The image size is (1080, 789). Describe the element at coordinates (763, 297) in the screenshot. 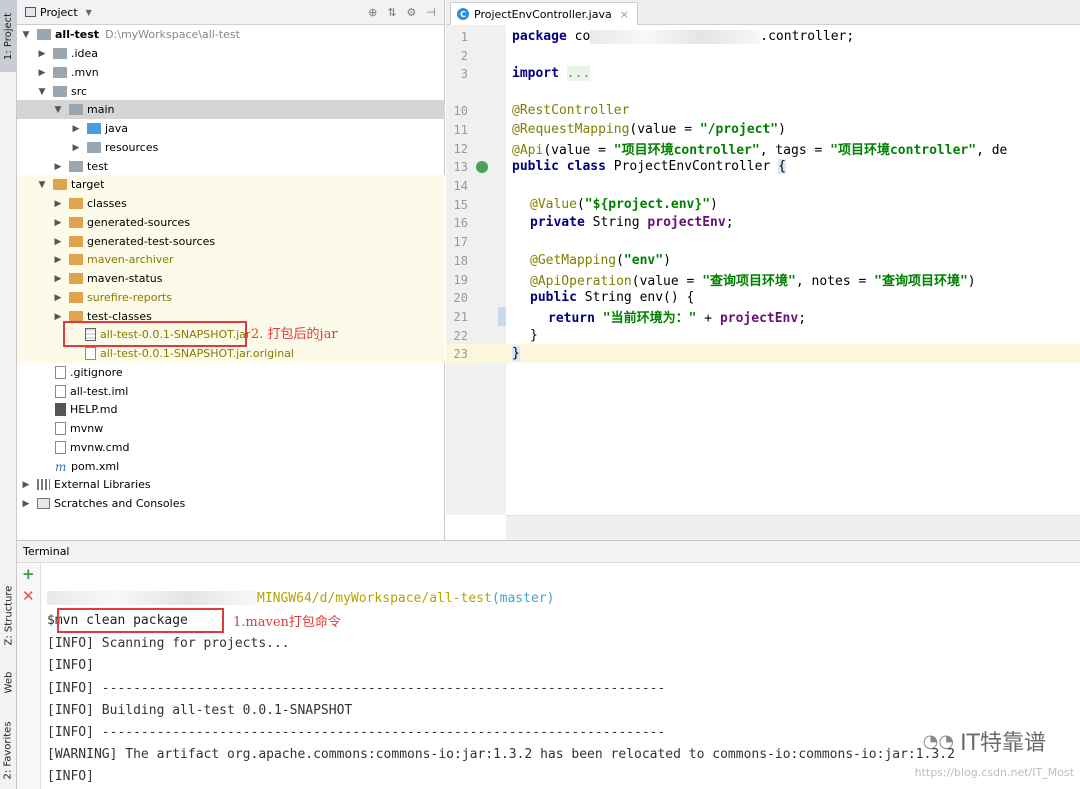

I see `code-line: 20 public String env() {` at that location.